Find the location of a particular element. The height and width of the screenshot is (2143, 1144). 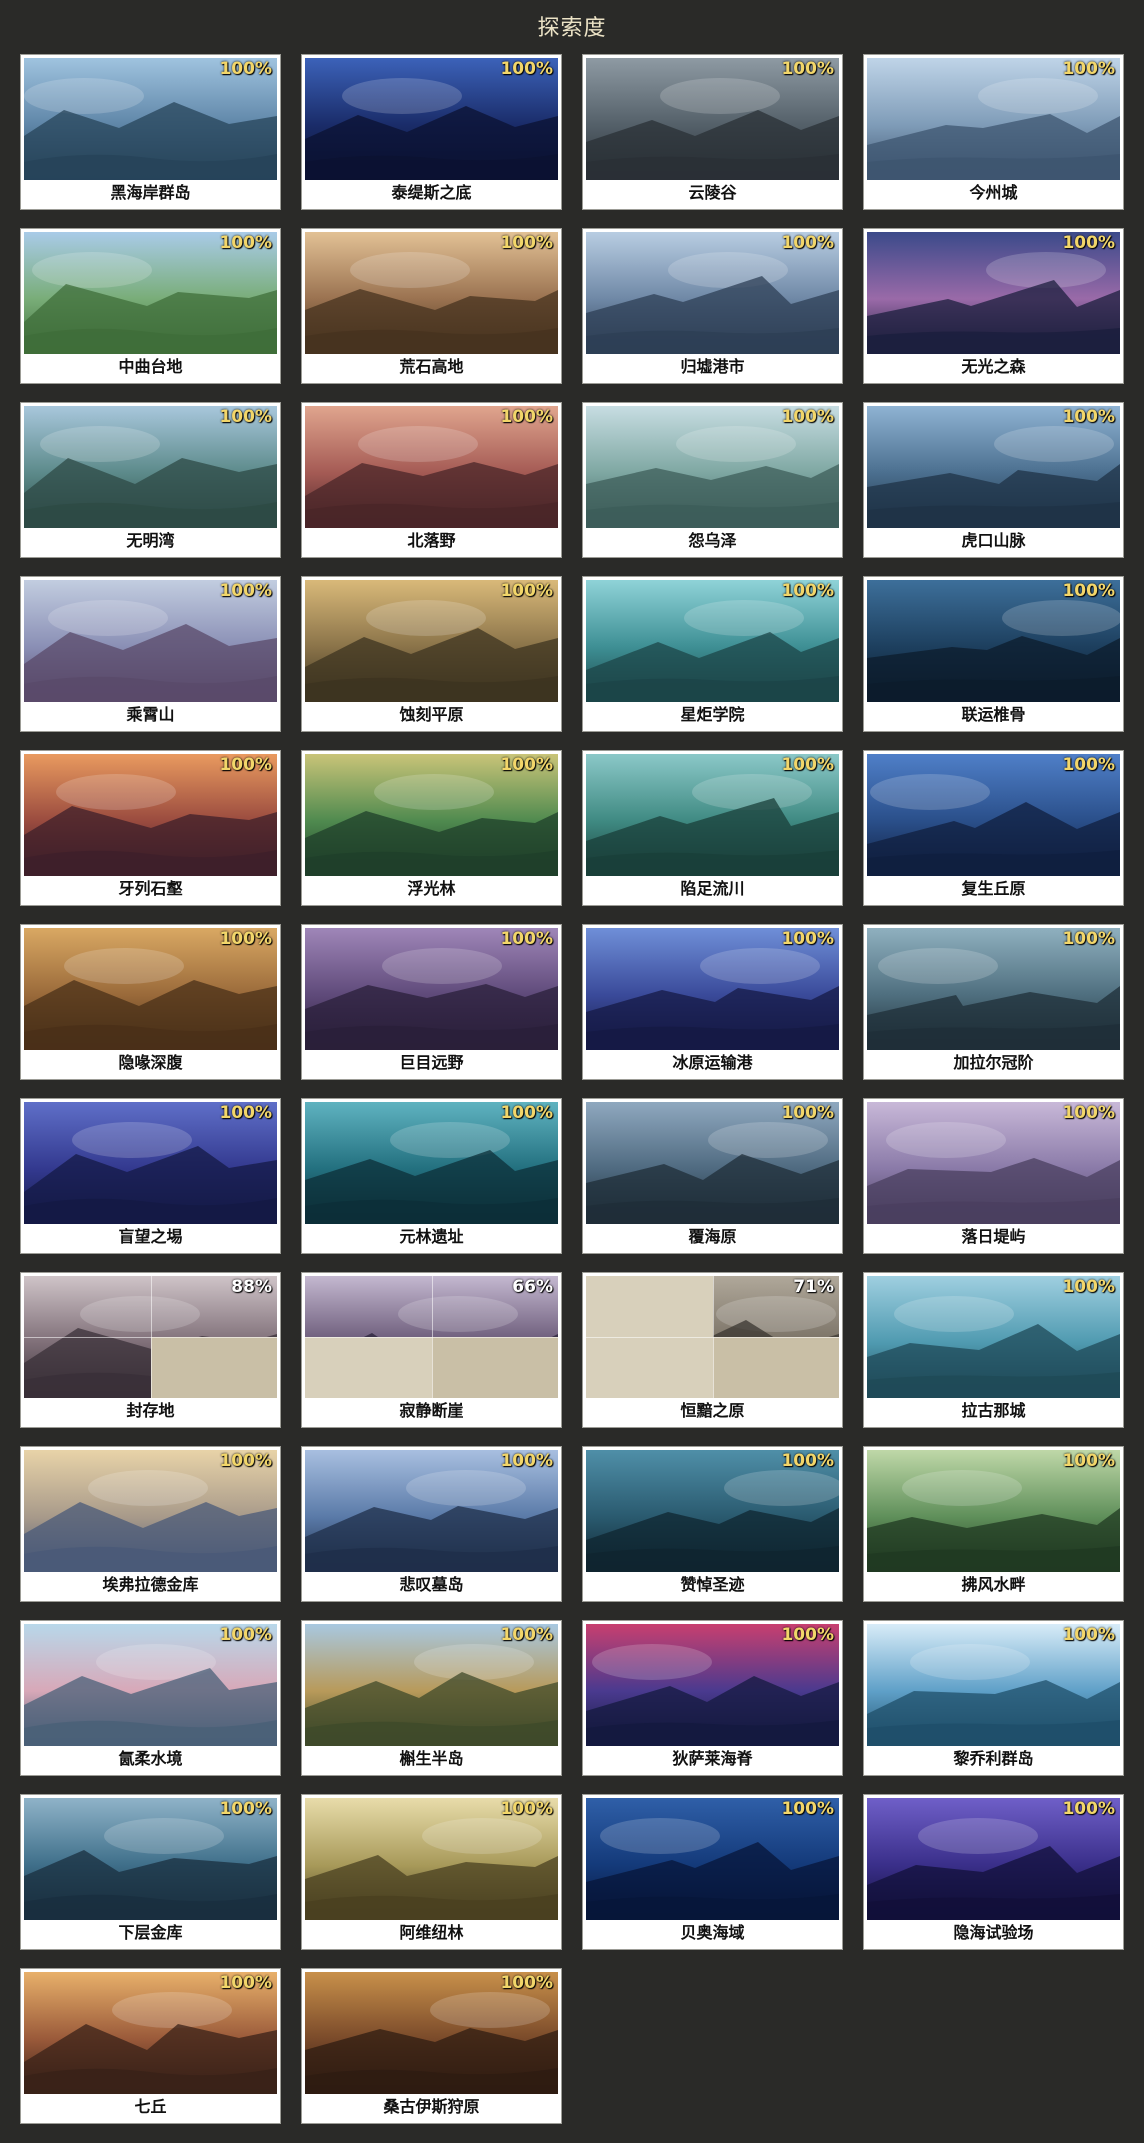

region-card: 100% 落日堤屿 is located at coordinates (993, 1176).